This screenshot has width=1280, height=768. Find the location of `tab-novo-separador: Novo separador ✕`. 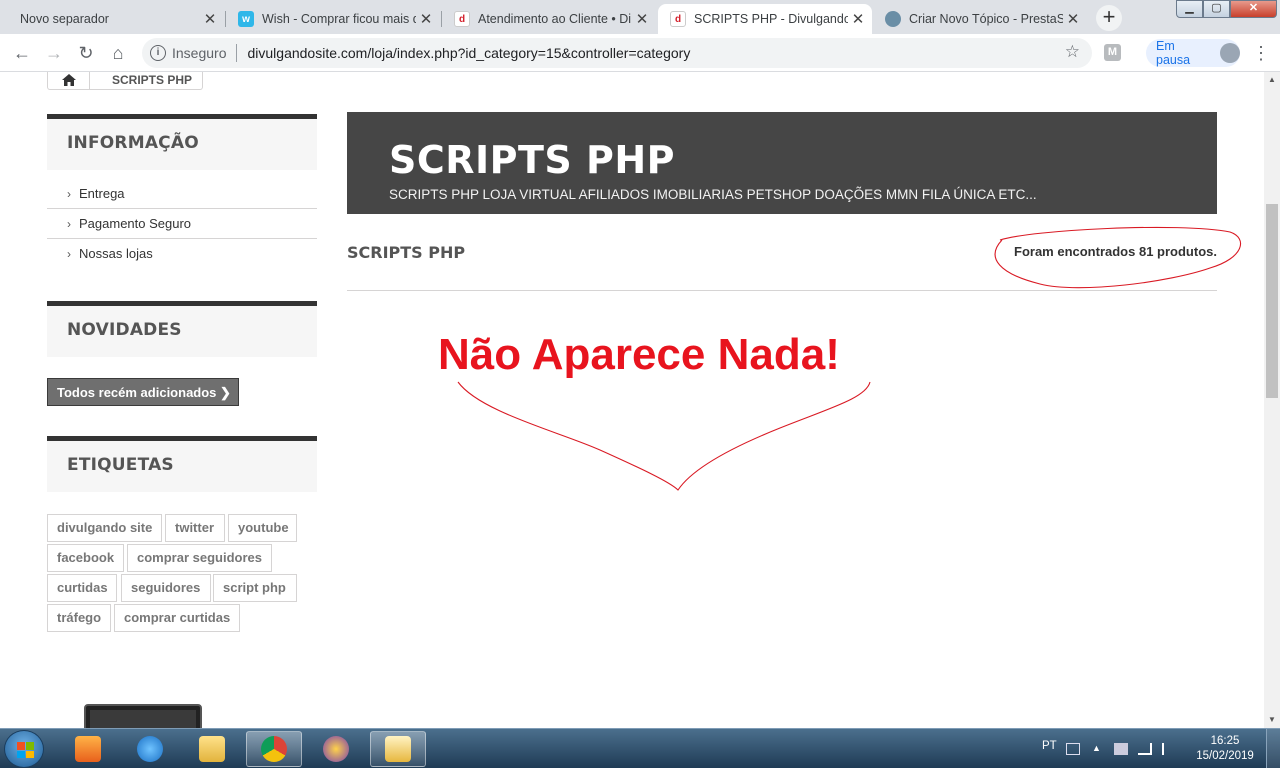

tab-novo-separador: Novo separador ✕ is located at coordinates (116, 19).